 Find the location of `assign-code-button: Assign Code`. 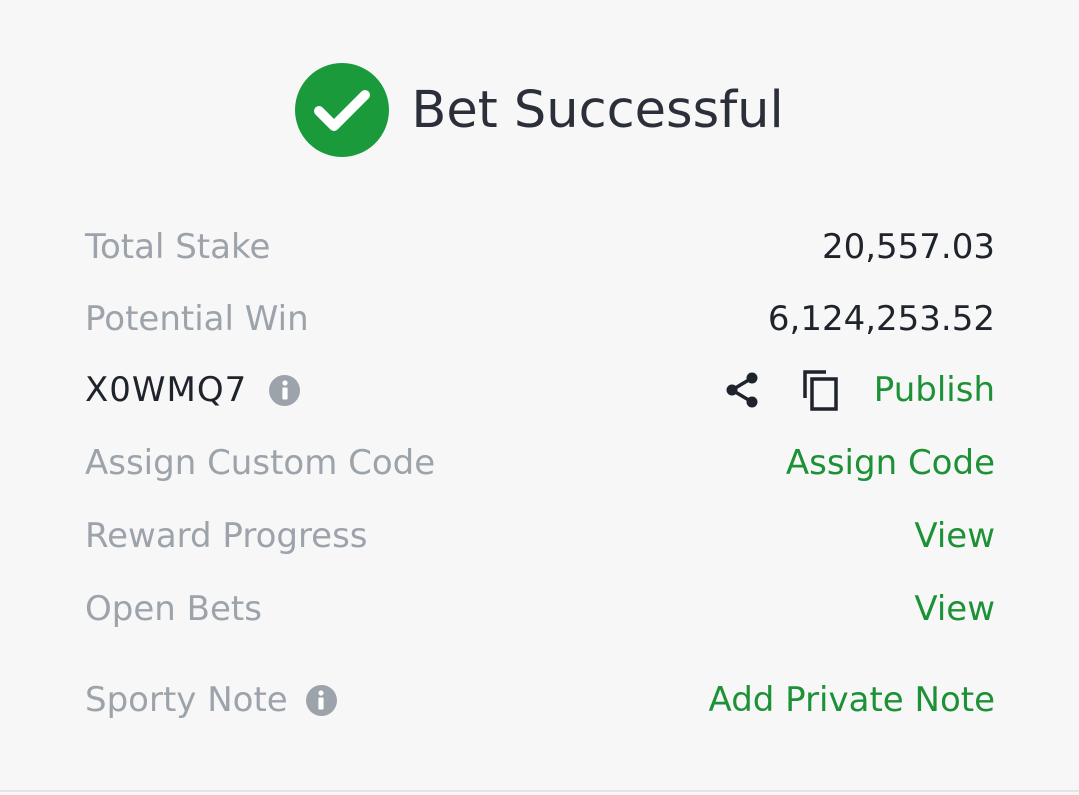

assign-code-button: Assign Code is located at coordinates (890, 463).